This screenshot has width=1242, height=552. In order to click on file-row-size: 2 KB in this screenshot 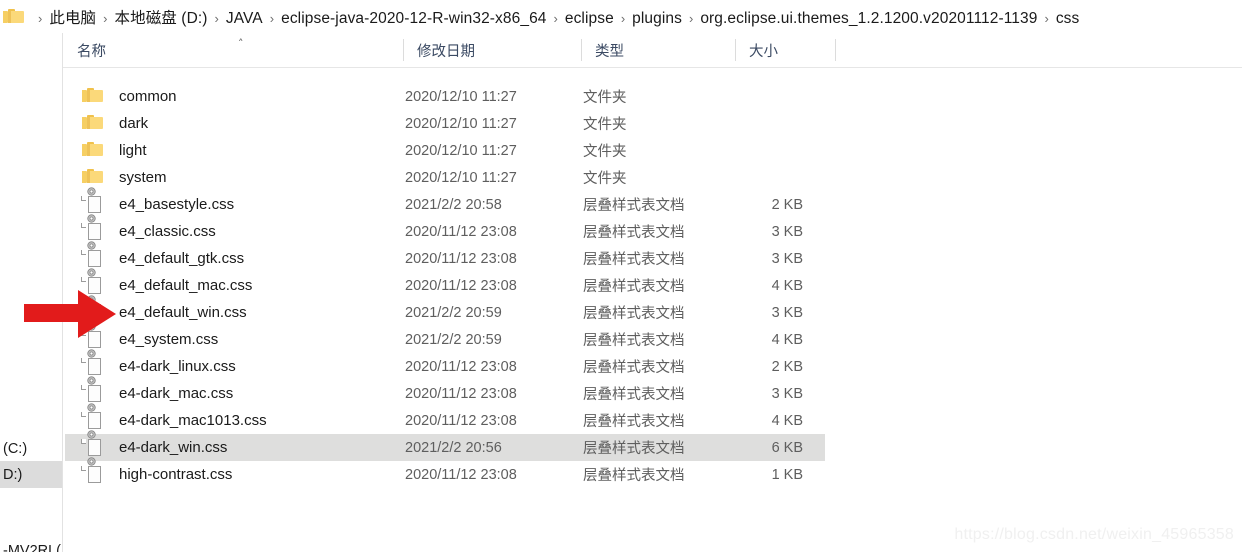, I will do `click(787, 204)`.